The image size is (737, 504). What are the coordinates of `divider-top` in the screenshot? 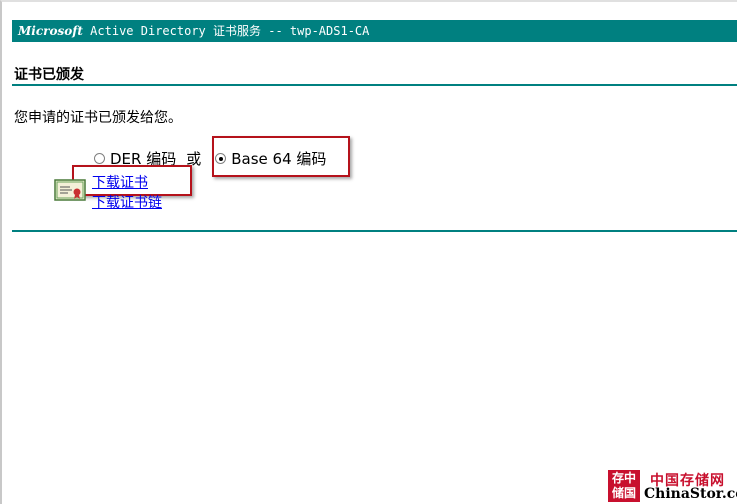 It's located at (374, 85).